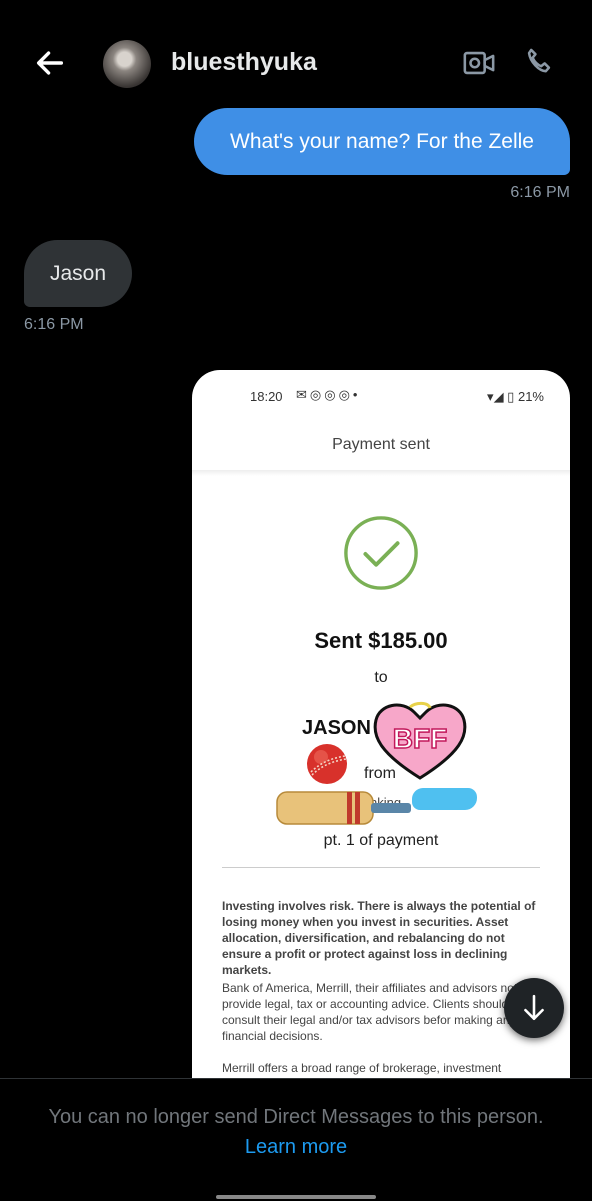 This screenshot has width=592, height=1201. I want to click on message-text: Jason, so click(78, 273).